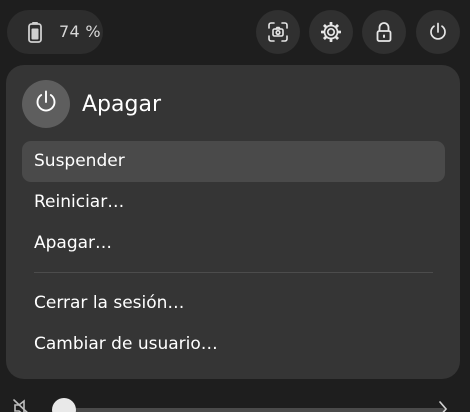 This screenshot has height=412, width=470. I want to click on settings-gear-icon, so click(331, 32).